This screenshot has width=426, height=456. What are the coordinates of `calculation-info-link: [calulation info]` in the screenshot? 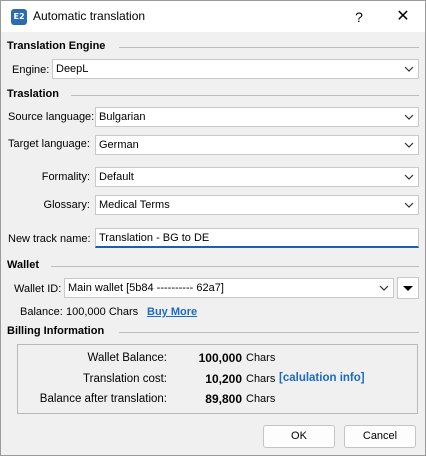 It's located at (322, 378).